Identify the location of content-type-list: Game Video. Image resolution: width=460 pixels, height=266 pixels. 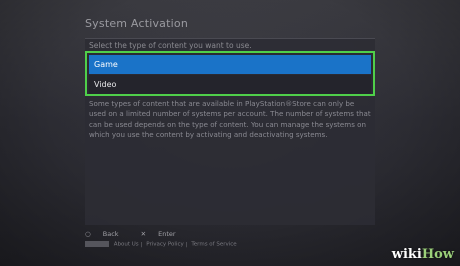
(230, 73).